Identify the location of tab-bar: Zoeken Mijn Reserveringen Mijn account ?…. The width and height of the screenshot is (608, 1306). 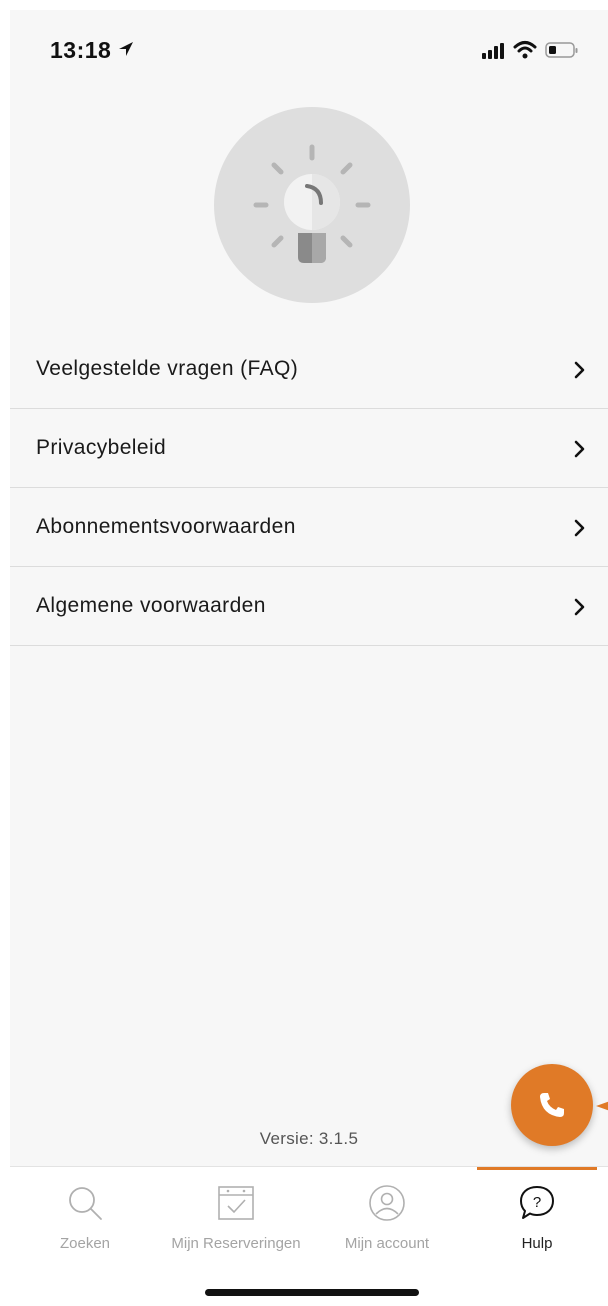
(309, 1236).